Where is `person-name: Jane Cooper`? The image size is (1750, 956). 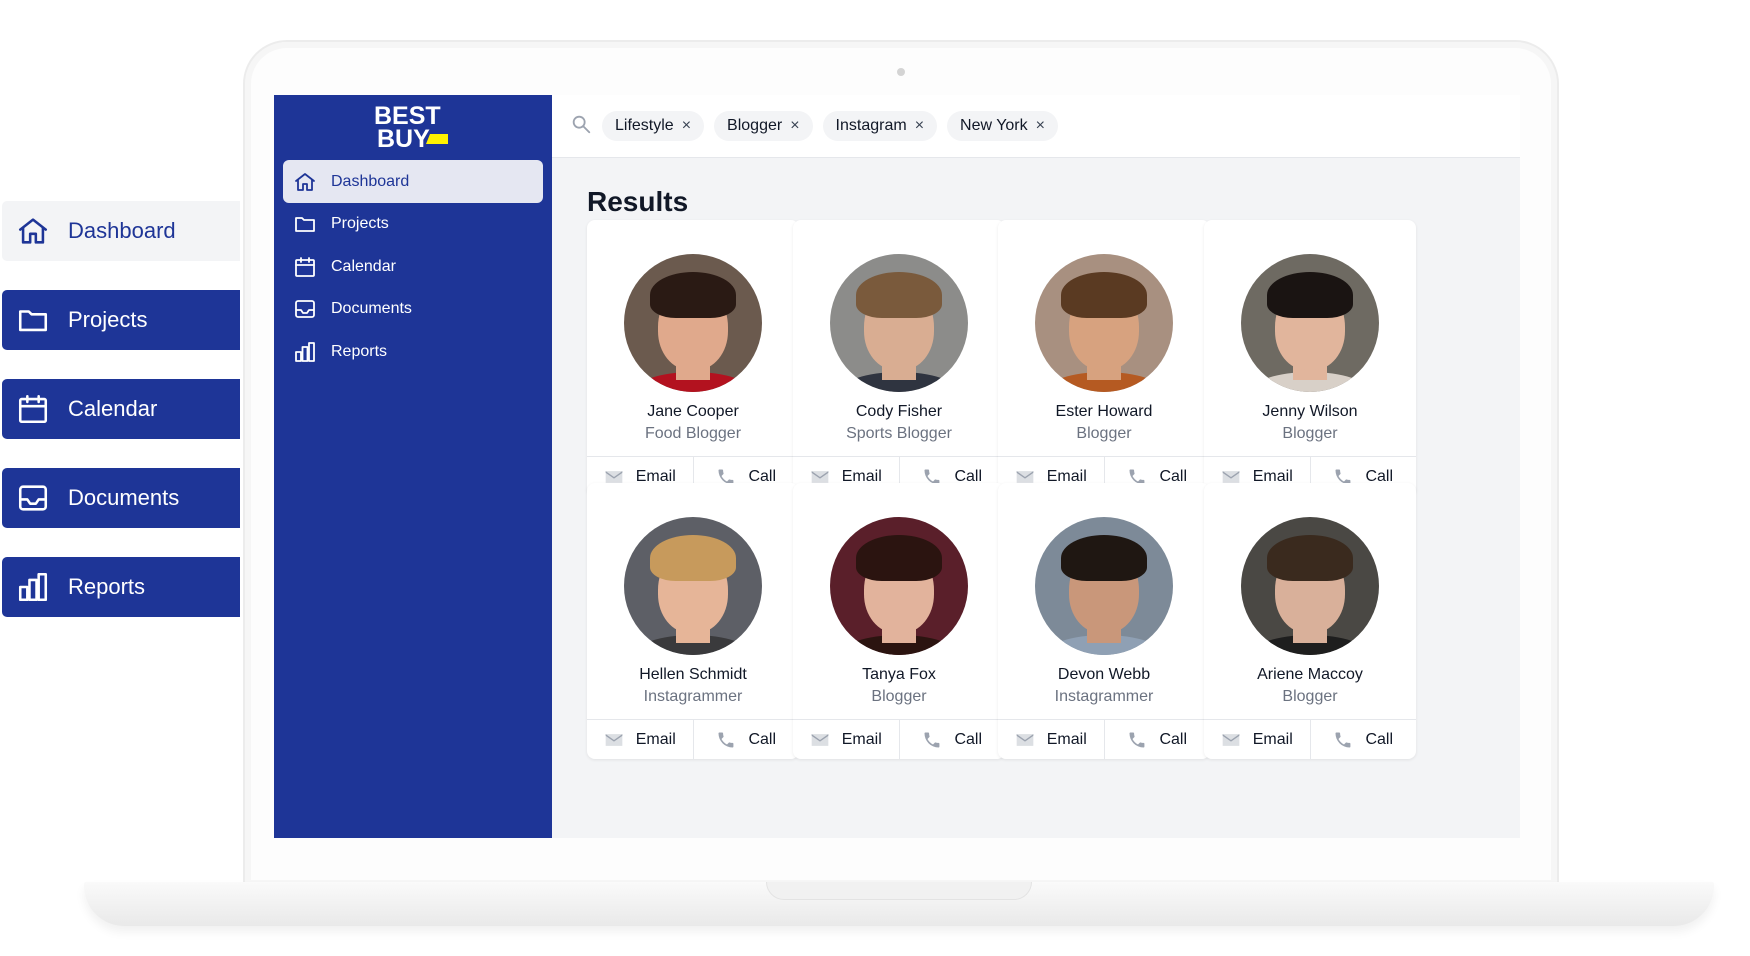 person-name: Jane Cooper is located at coordinates (693, 411).